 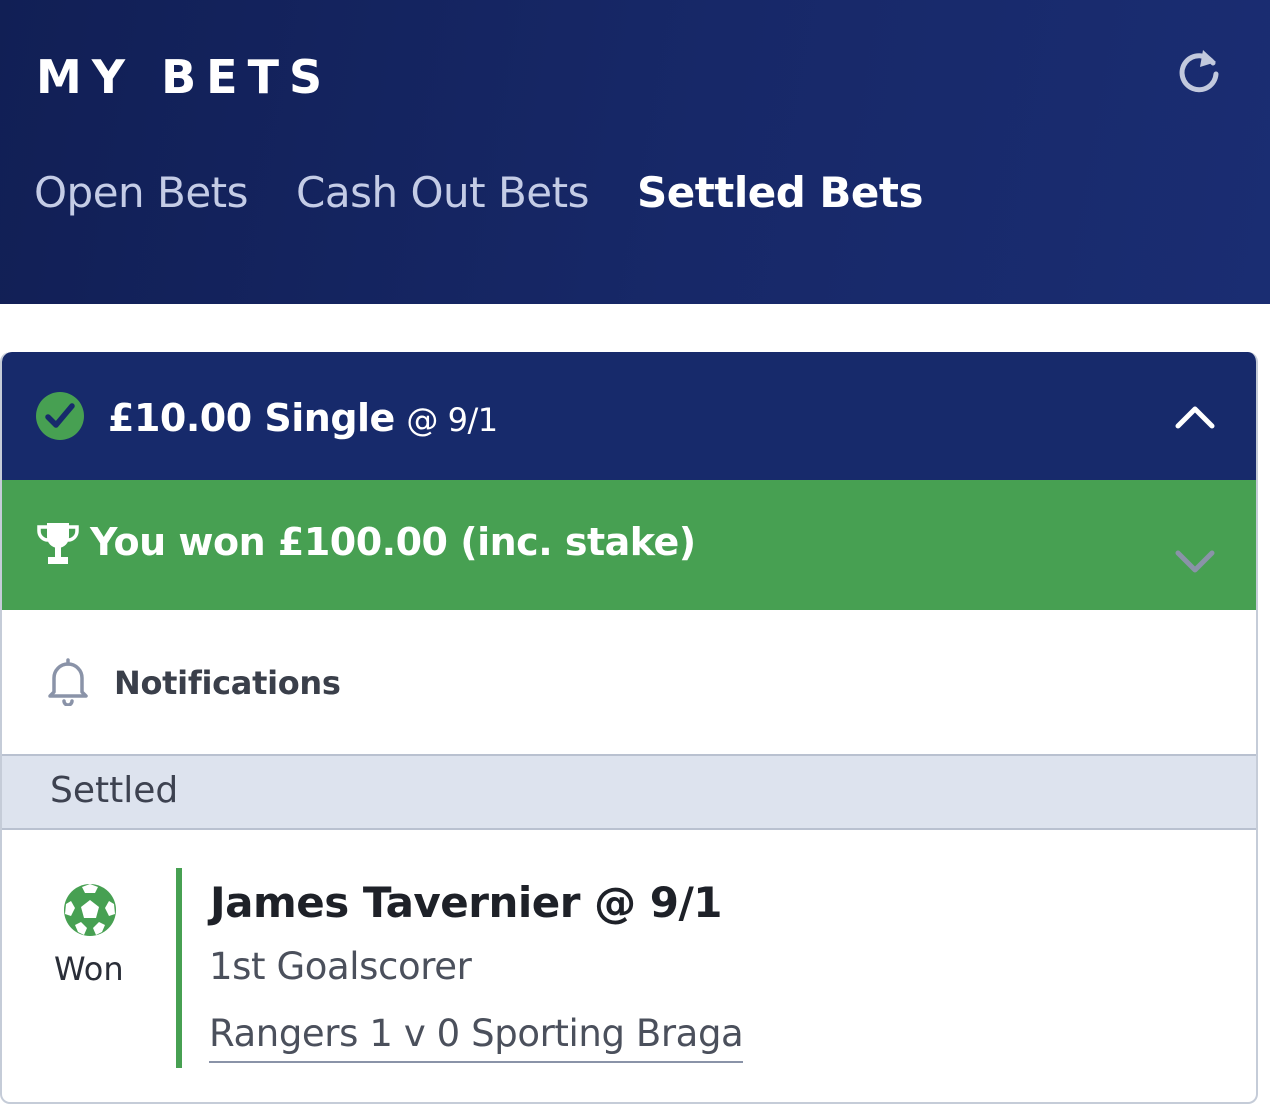 I want to click on notifications-row: Notifications, so click(x=629, y=682).